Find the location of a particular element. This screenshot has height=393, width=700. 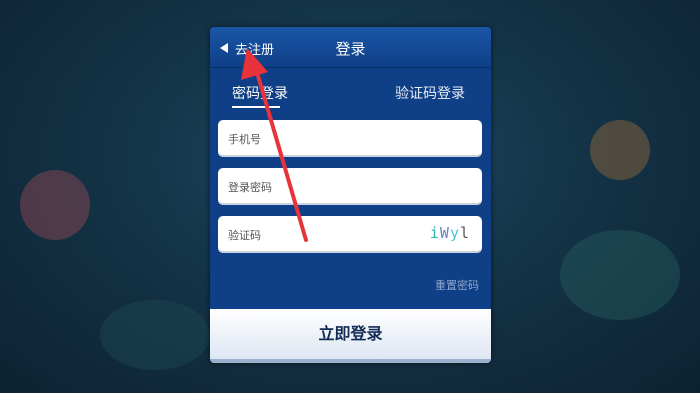

phone-placeholder: 手机号 is located at coordinates (244, 139).